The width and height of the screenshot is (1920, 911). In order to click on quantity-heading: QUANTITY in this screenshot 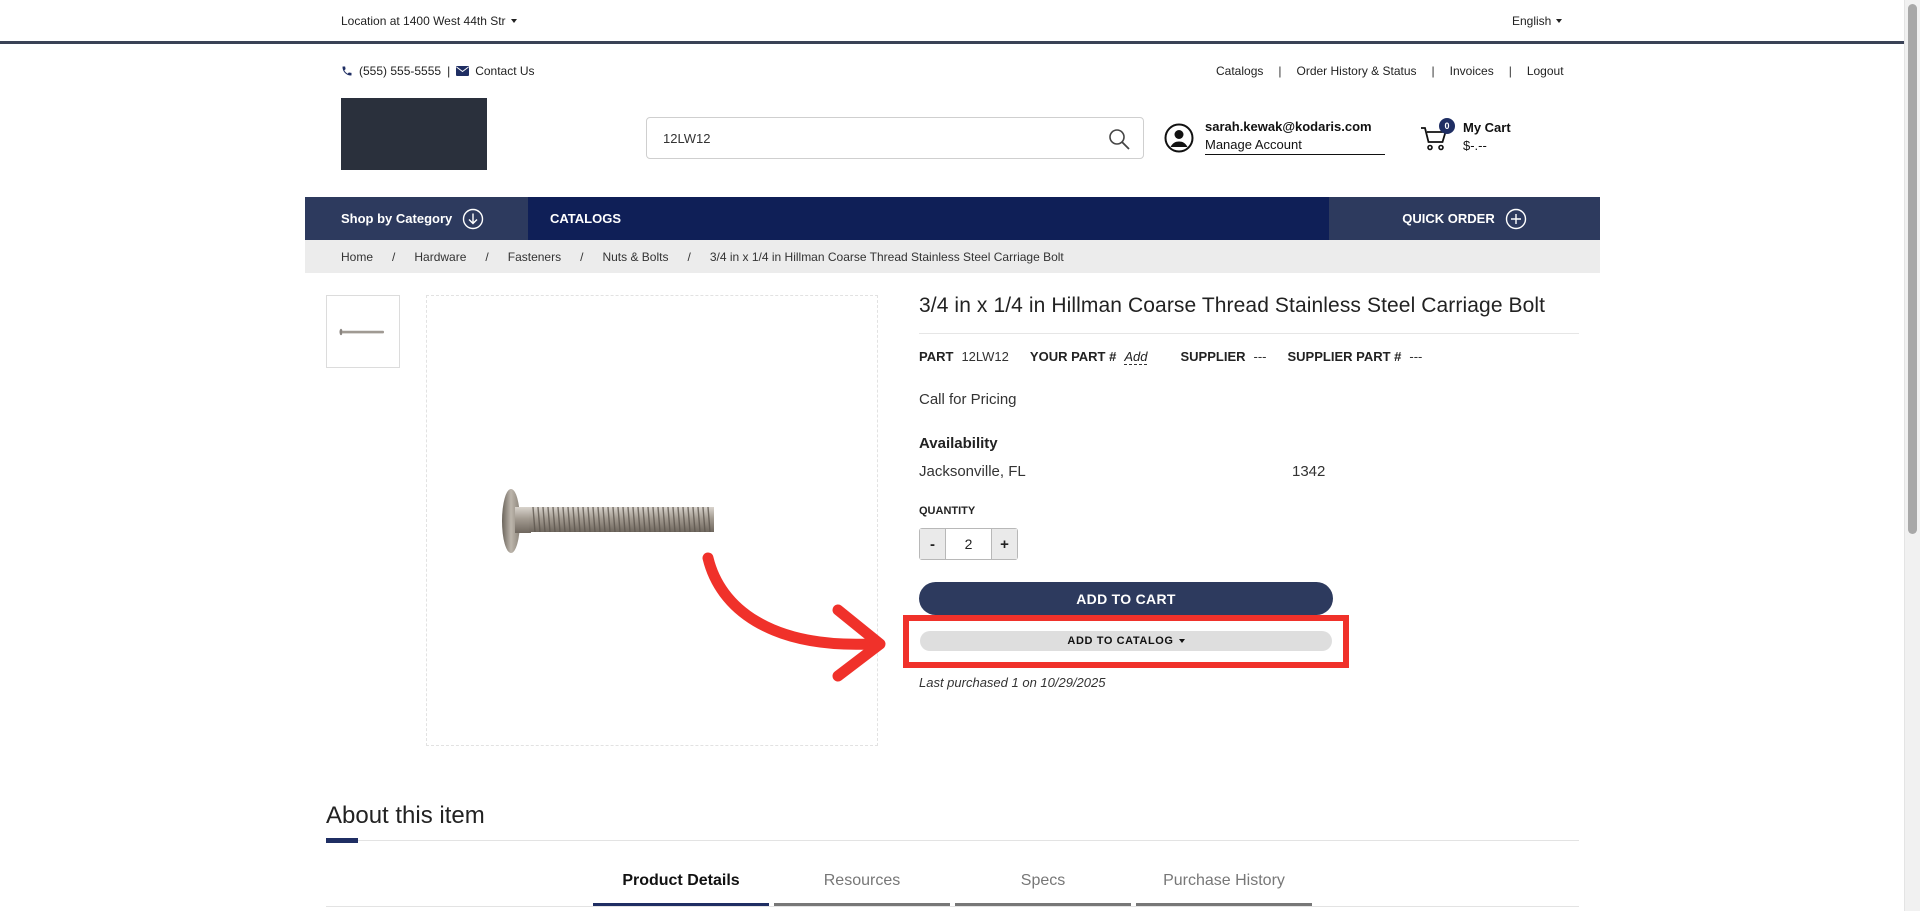, I will do `click(947, 511)`.